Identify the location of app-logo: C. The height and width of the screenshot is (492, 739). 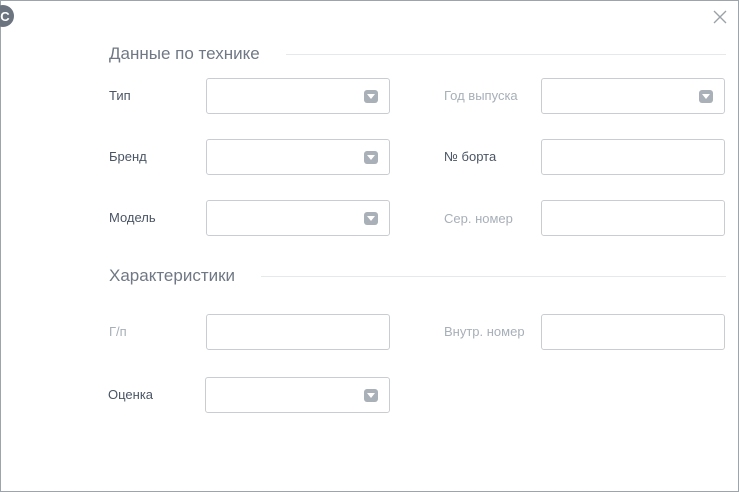
(7, 16).